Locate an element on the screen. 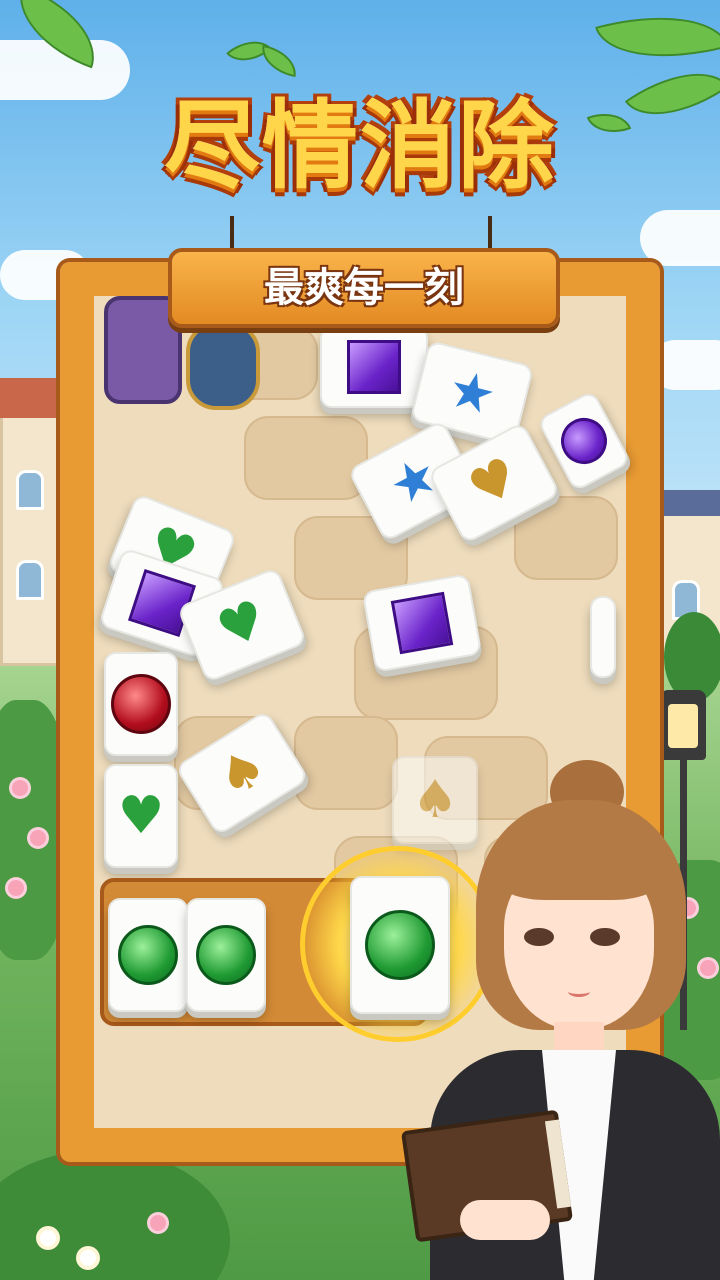 The height and width of the screenshot is (1280, 720). left-mansion is located at coordinates (34, 523).